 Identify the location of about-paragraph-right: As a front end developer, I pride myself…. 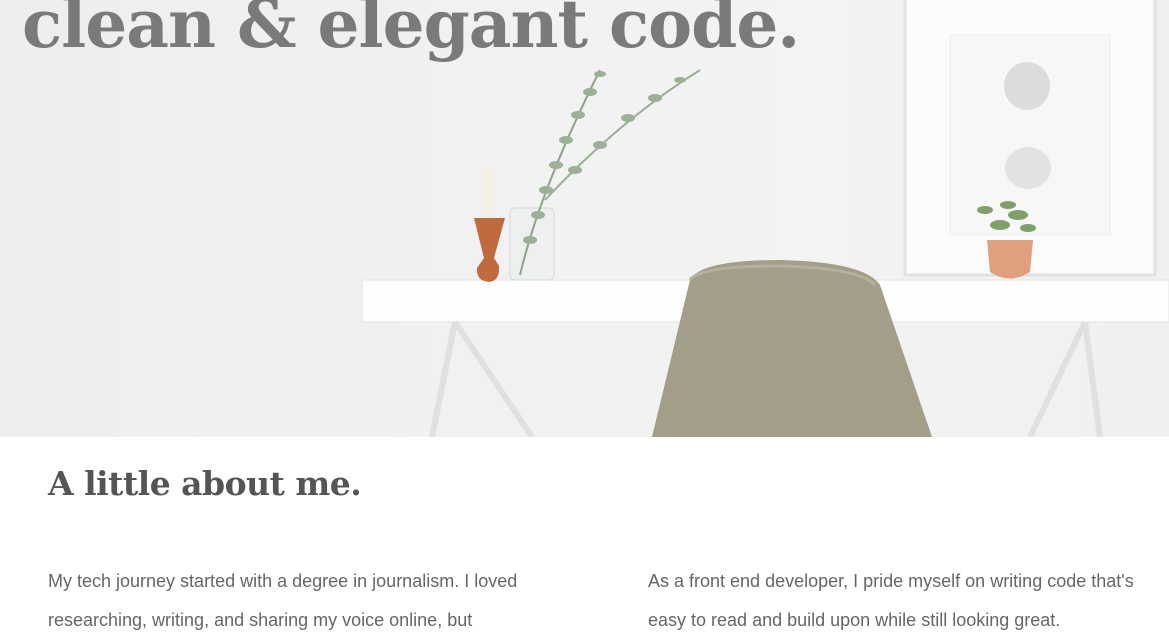
(891, 600).